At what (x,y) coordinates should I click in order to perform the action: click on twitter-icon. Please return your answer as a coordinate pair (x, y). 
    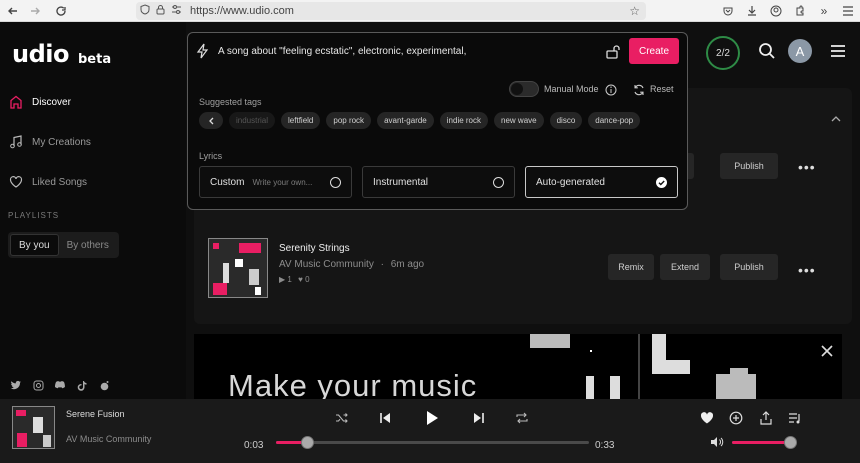
    Looking at the image, I should click on (16, 385).